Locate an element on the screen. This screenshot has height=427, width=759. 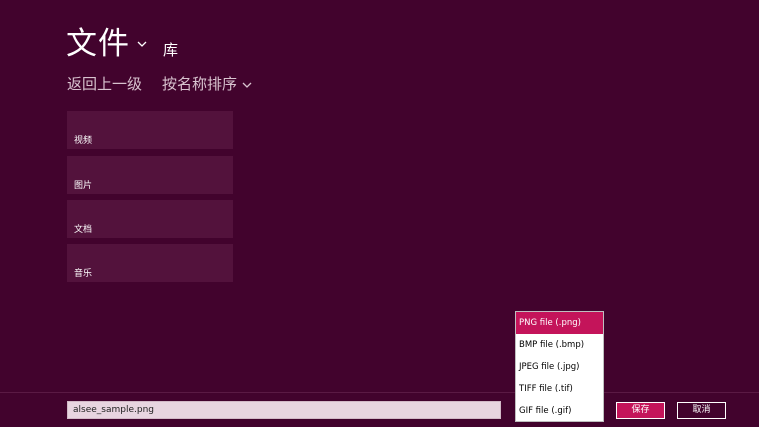
file-type-option-gif: GIF file (.gif) is located at coordinates (559, 411).